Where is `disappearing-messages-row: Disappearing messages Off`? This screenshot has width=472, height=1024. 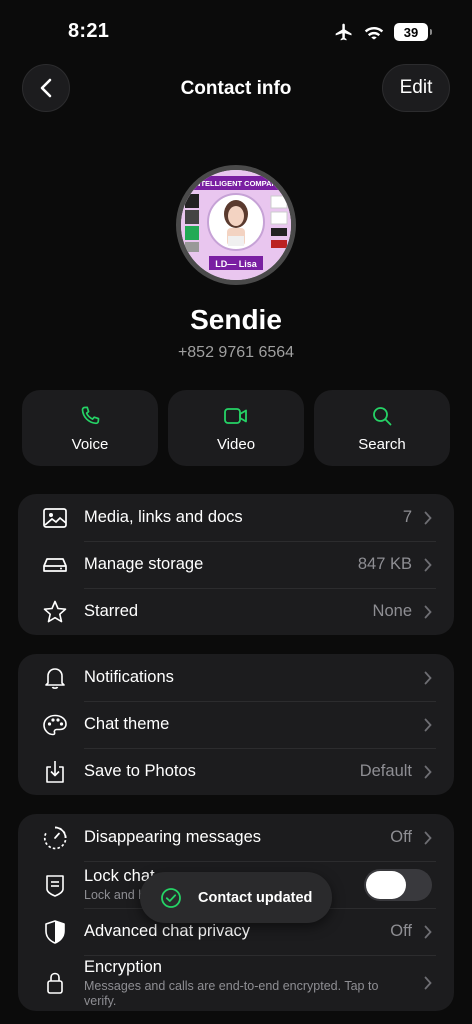
disappearing-messages-row: Disappearing messages Off is located at coordinates (236, 837).